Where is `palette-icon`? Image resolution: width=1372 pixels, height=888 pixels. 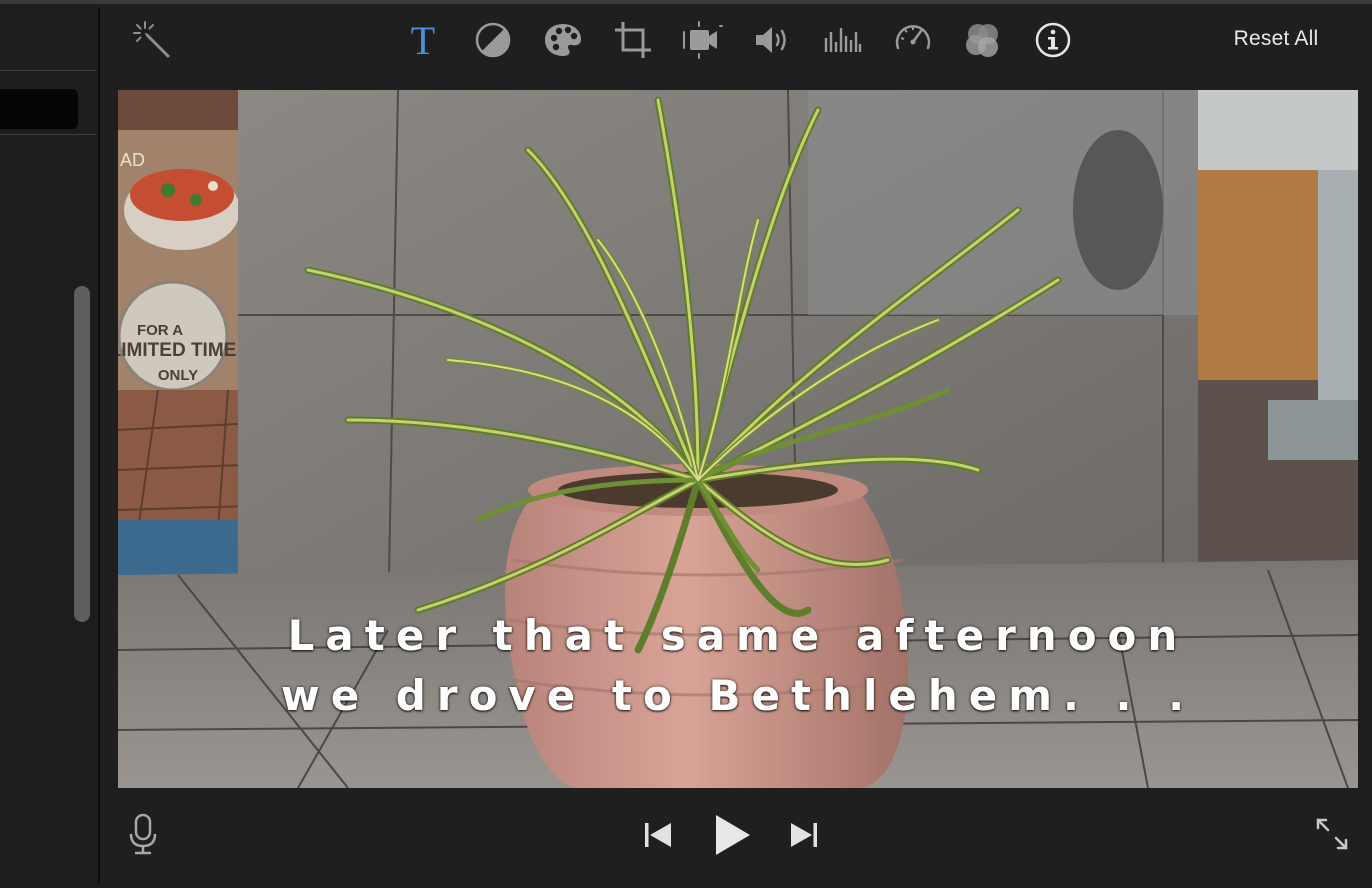 palette-icon is located at coordinates (563, 40).